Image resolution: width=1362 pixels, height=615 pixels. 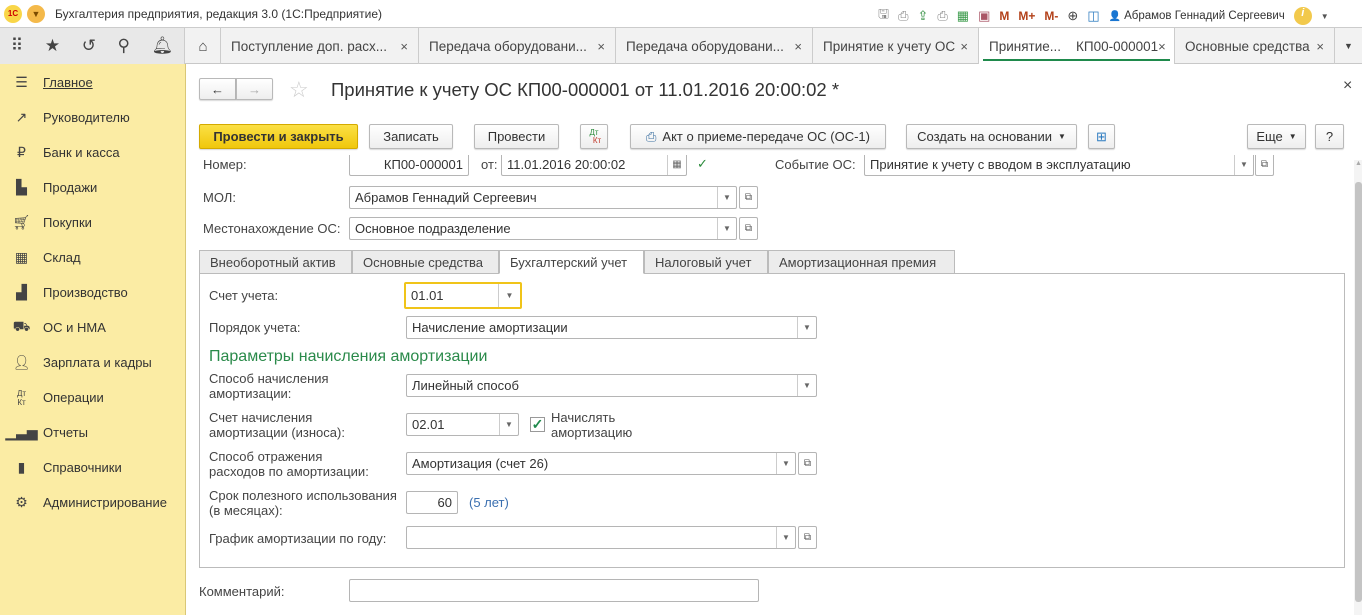 I want to click on sidebar-item-salary: 👤︎ Зарплата и кадры, so click(x=92, y=362).